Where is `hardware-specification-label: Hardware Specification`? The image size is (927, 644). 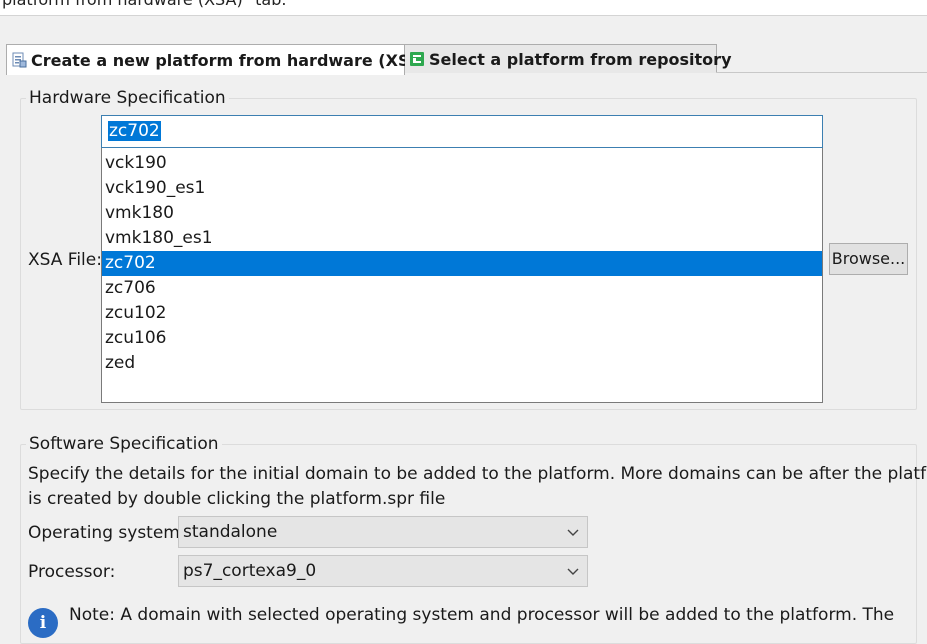 hardware-specification-label: Hardware Specification is located at coordinates (127, 98).